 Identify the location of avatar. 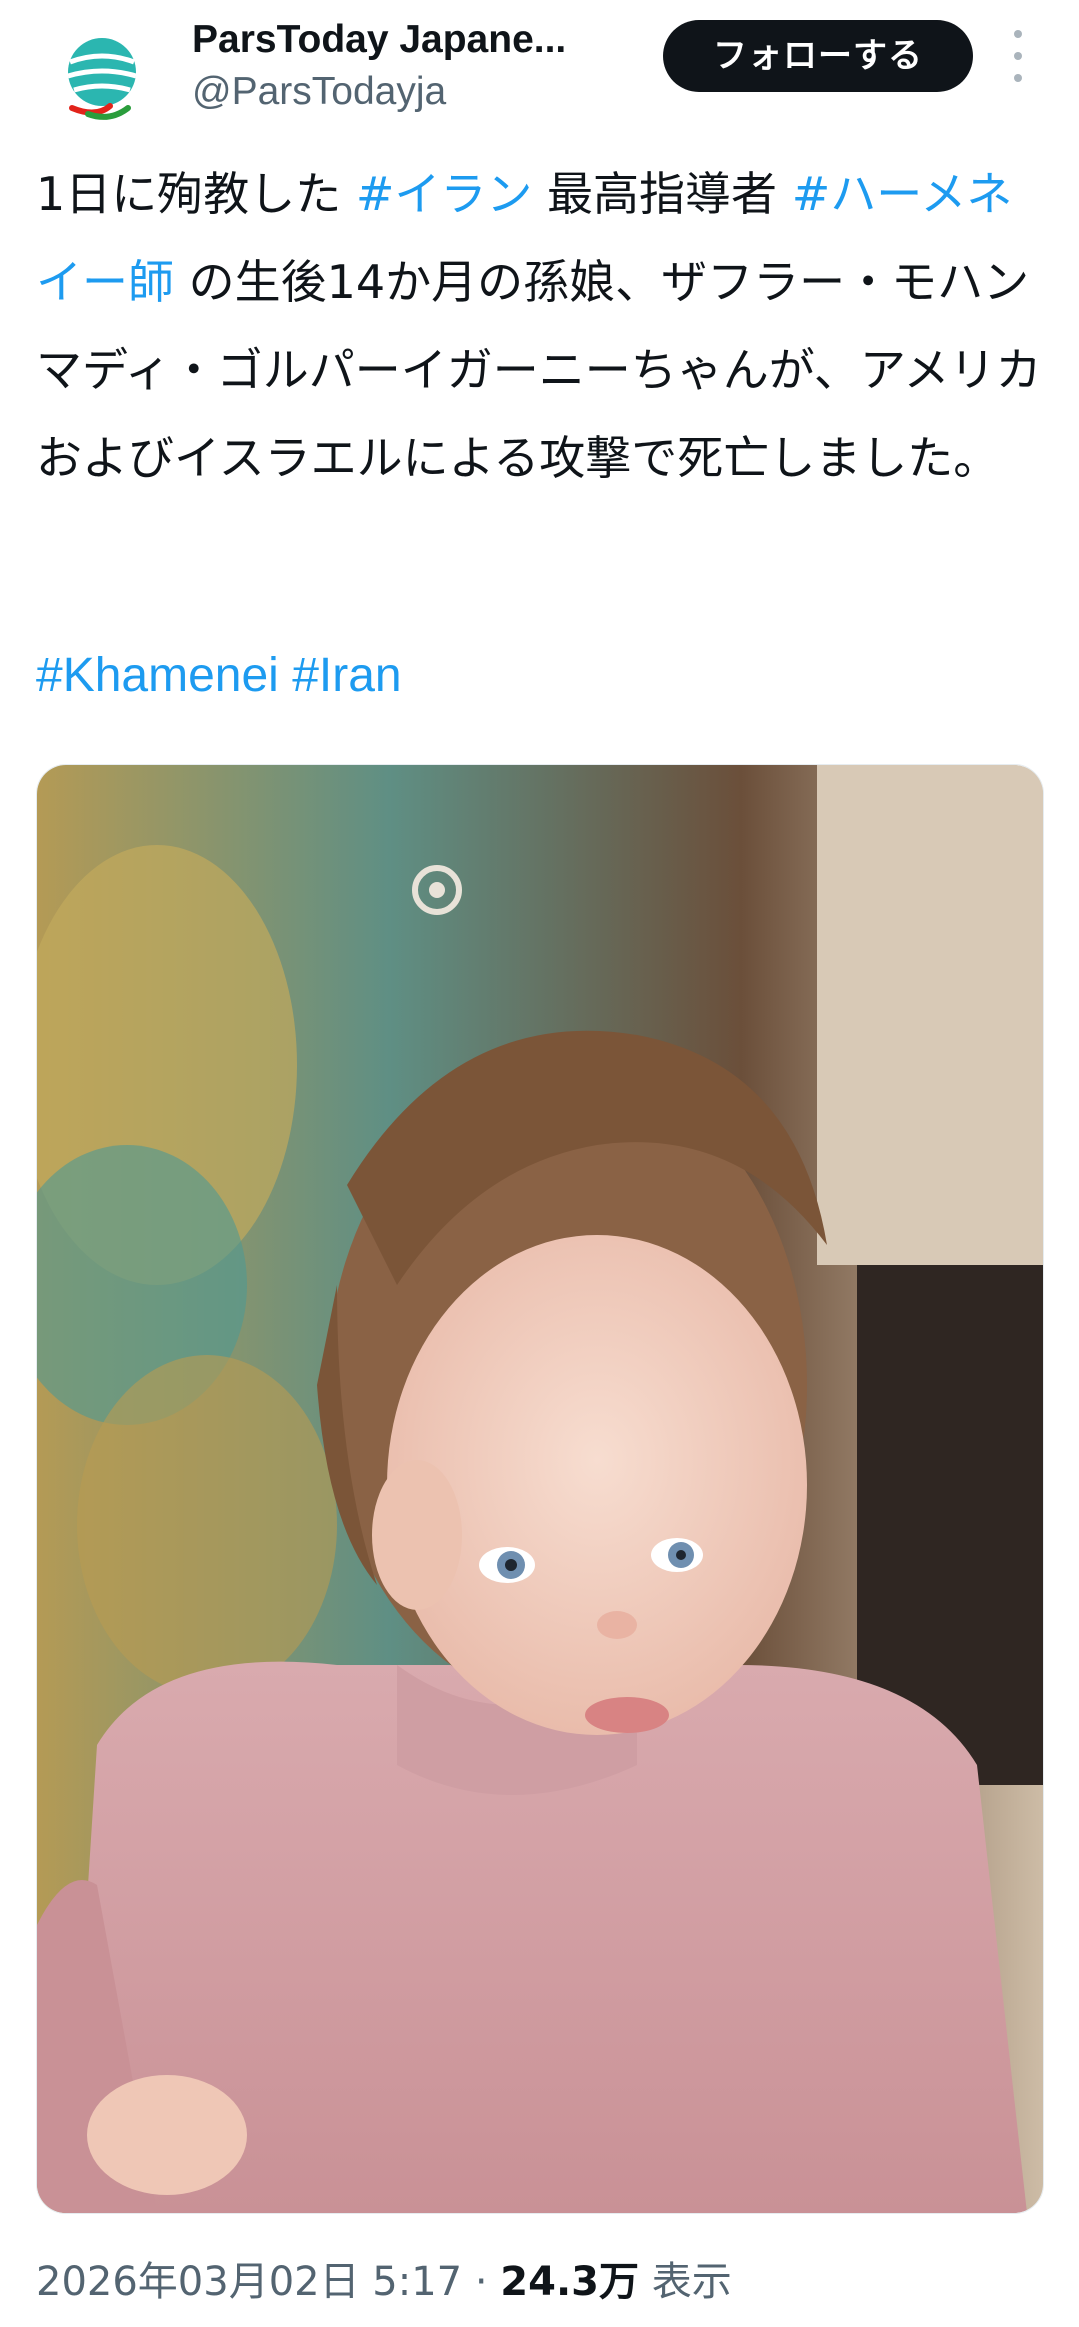
(102, 80).